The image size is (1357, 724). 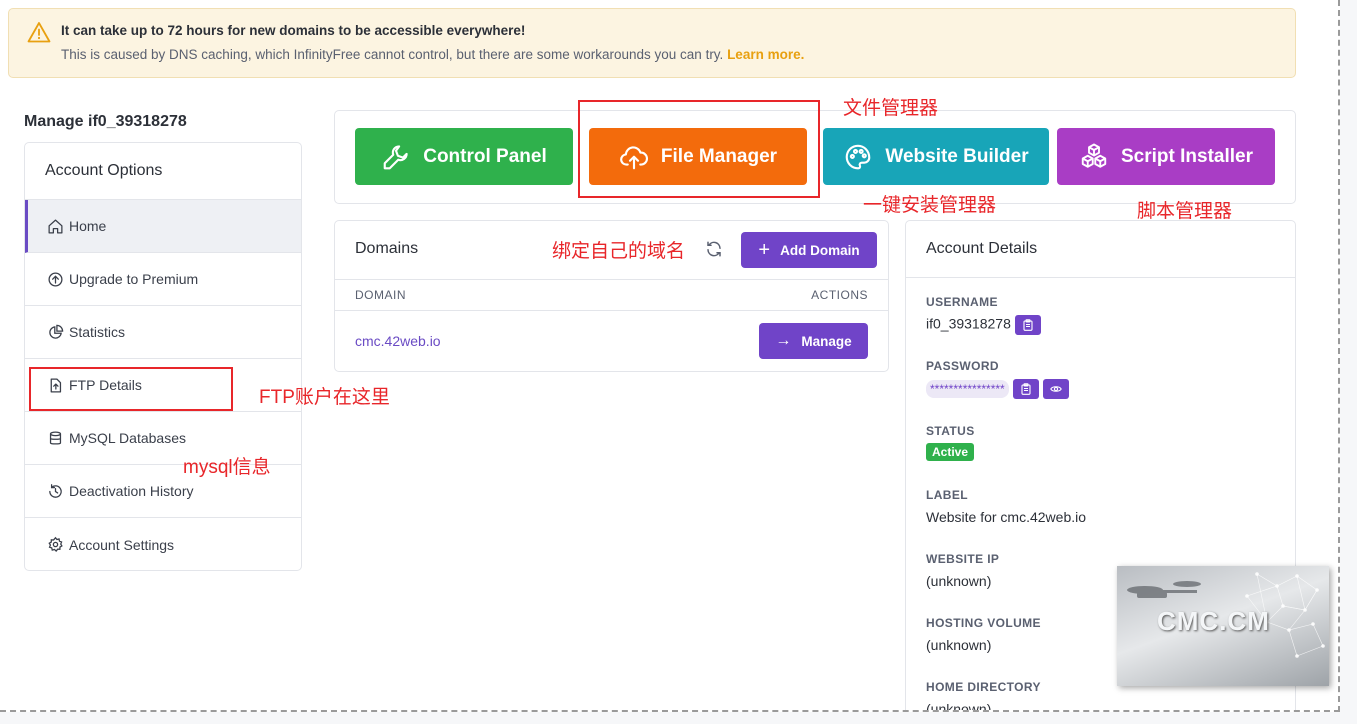 I want to click on plus-icon: +, so click(x=764, y=250).